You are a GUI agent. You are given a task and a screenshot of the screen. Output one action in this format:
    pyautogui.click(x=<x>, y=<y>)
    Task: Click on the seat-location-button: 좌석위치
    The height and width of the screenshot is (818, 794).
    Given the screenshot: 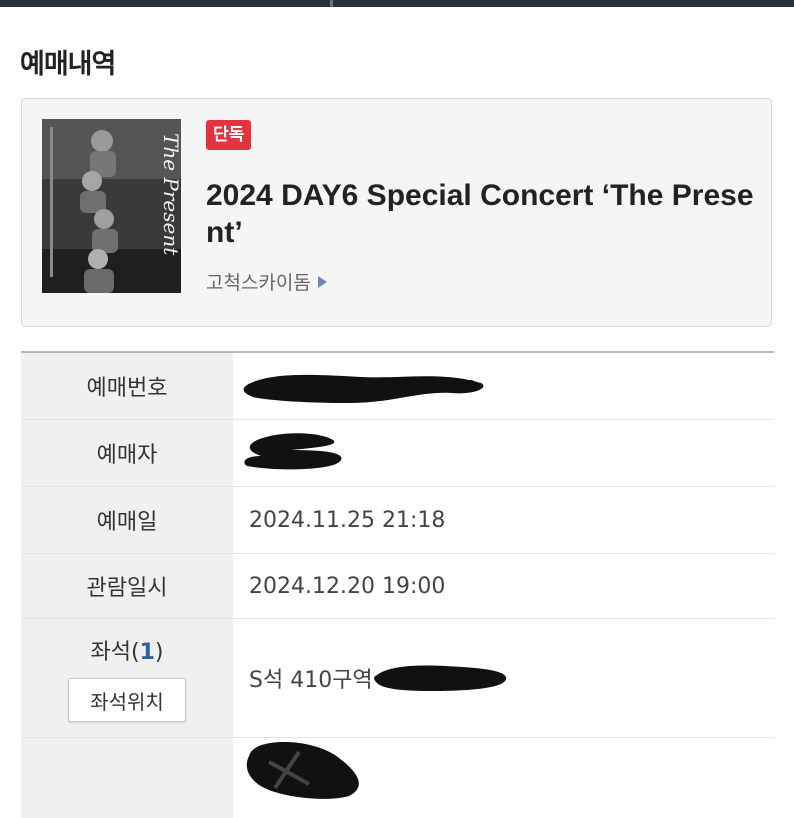 What is the action you would take?
    pyautogui.click(x=127, y=700)
    